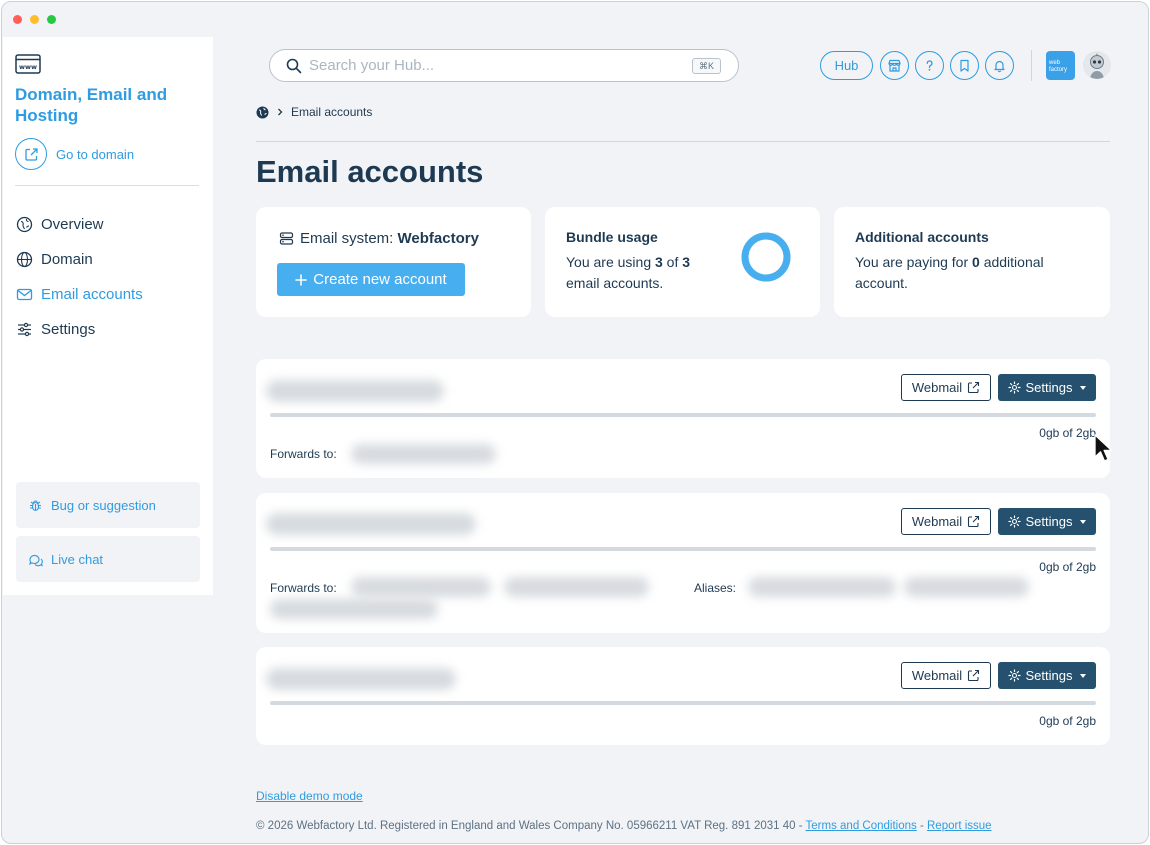  Describe the element at coordinates (966, 587) in the screenshot. I see `alias-address-redacted` at that location.